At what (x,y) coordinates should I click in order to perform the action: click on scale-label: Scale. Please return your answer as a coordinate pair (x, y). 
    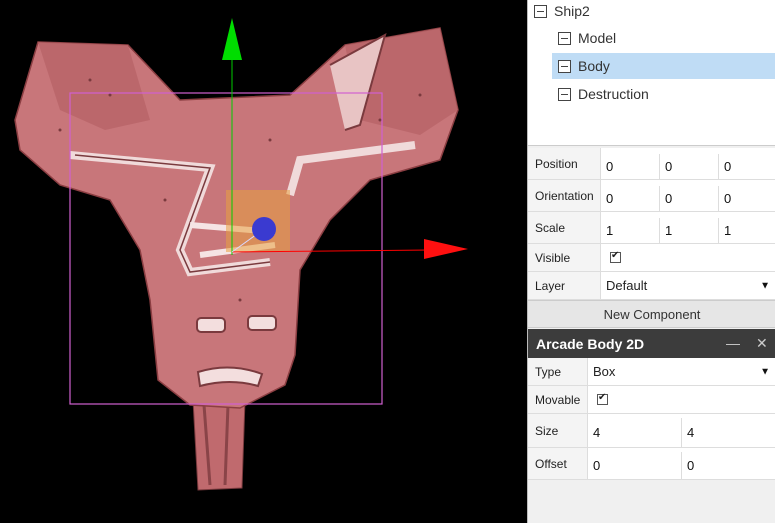
    Looking at the image, I should click on (564, 227).